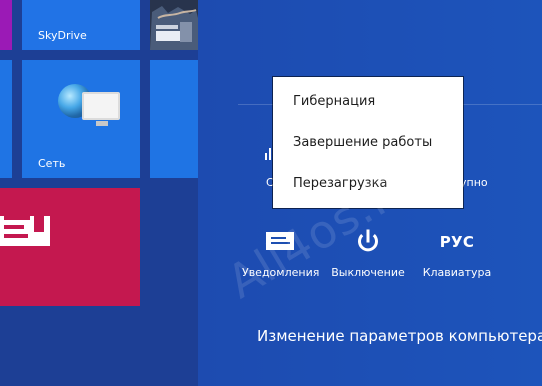  Describe the element at coordinates (81, 119) in the screenshot. I see `network-tile: Сеть` at that location.